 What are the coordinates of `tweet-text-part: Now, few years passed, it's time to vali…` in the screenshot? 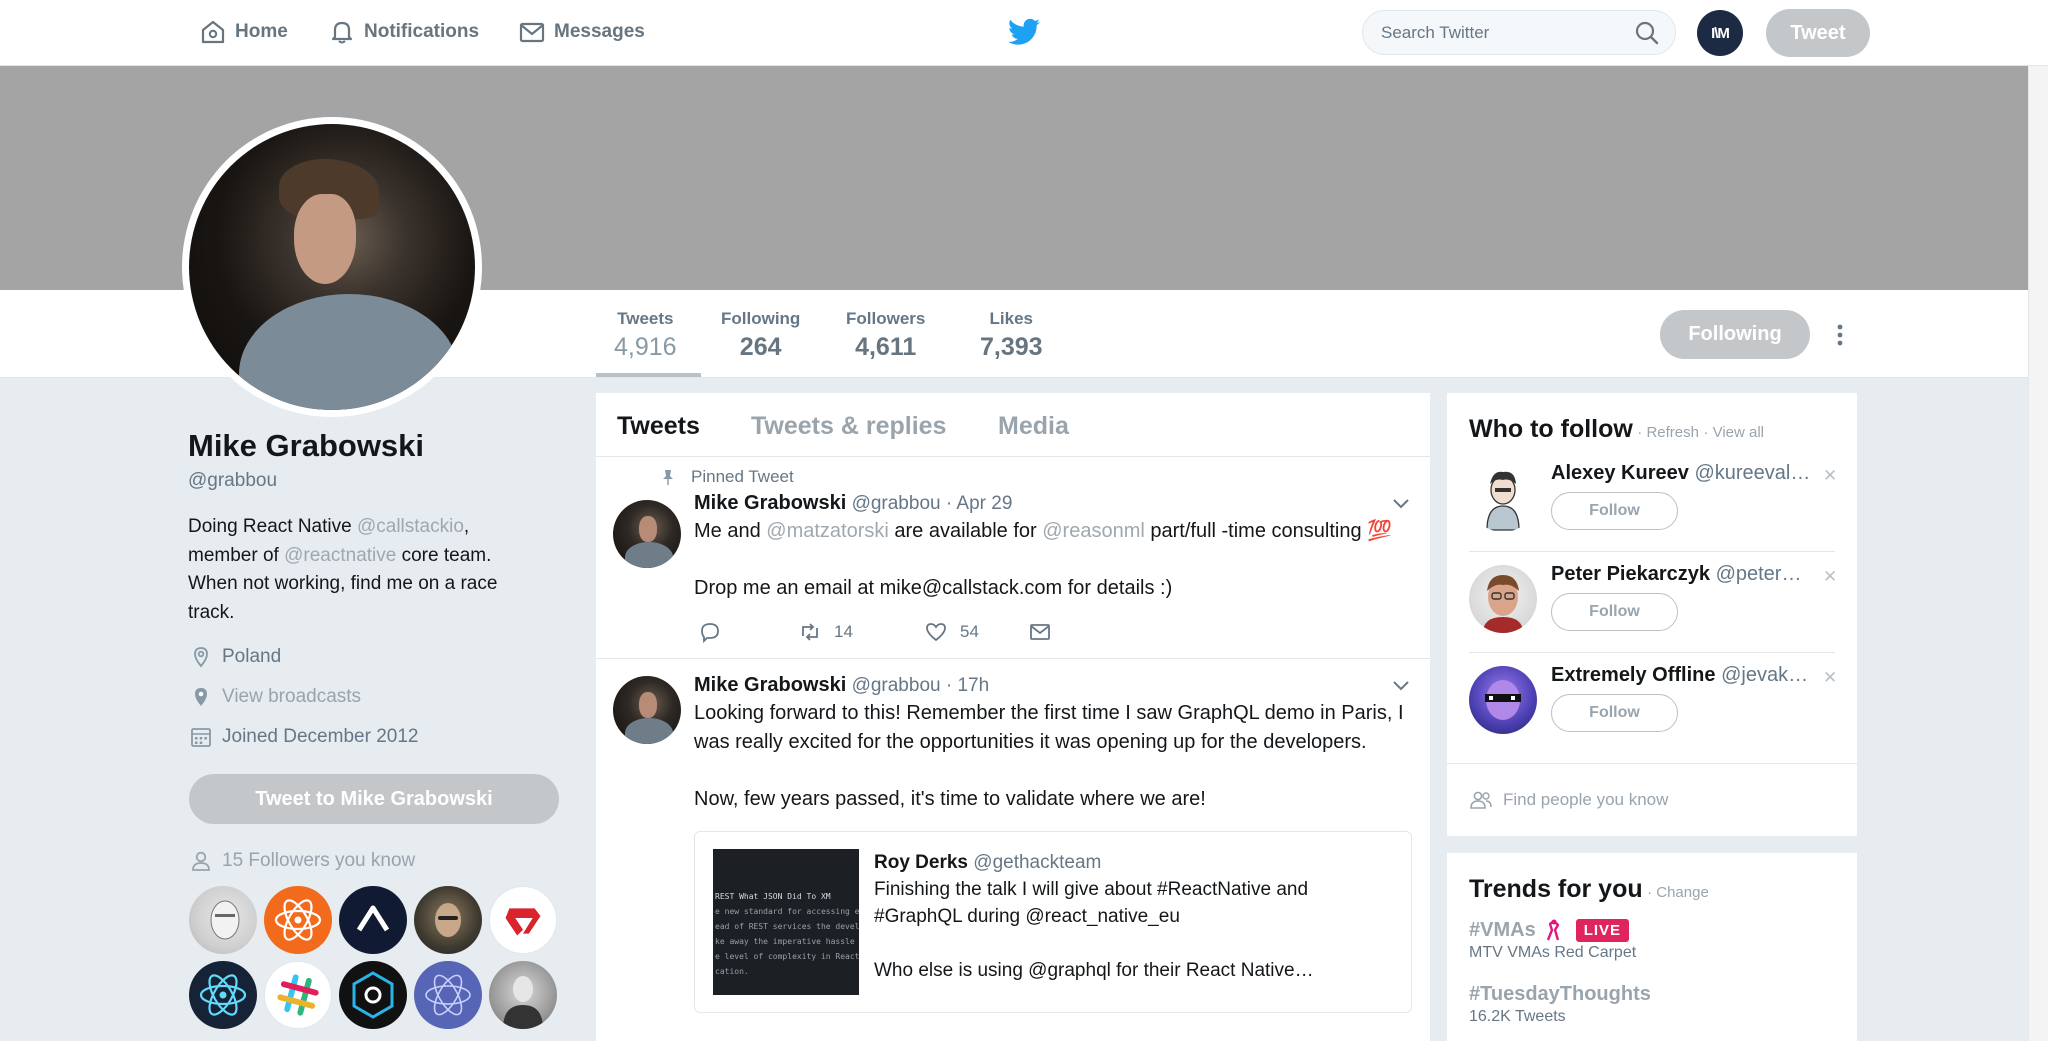 It's located at (950, 798).